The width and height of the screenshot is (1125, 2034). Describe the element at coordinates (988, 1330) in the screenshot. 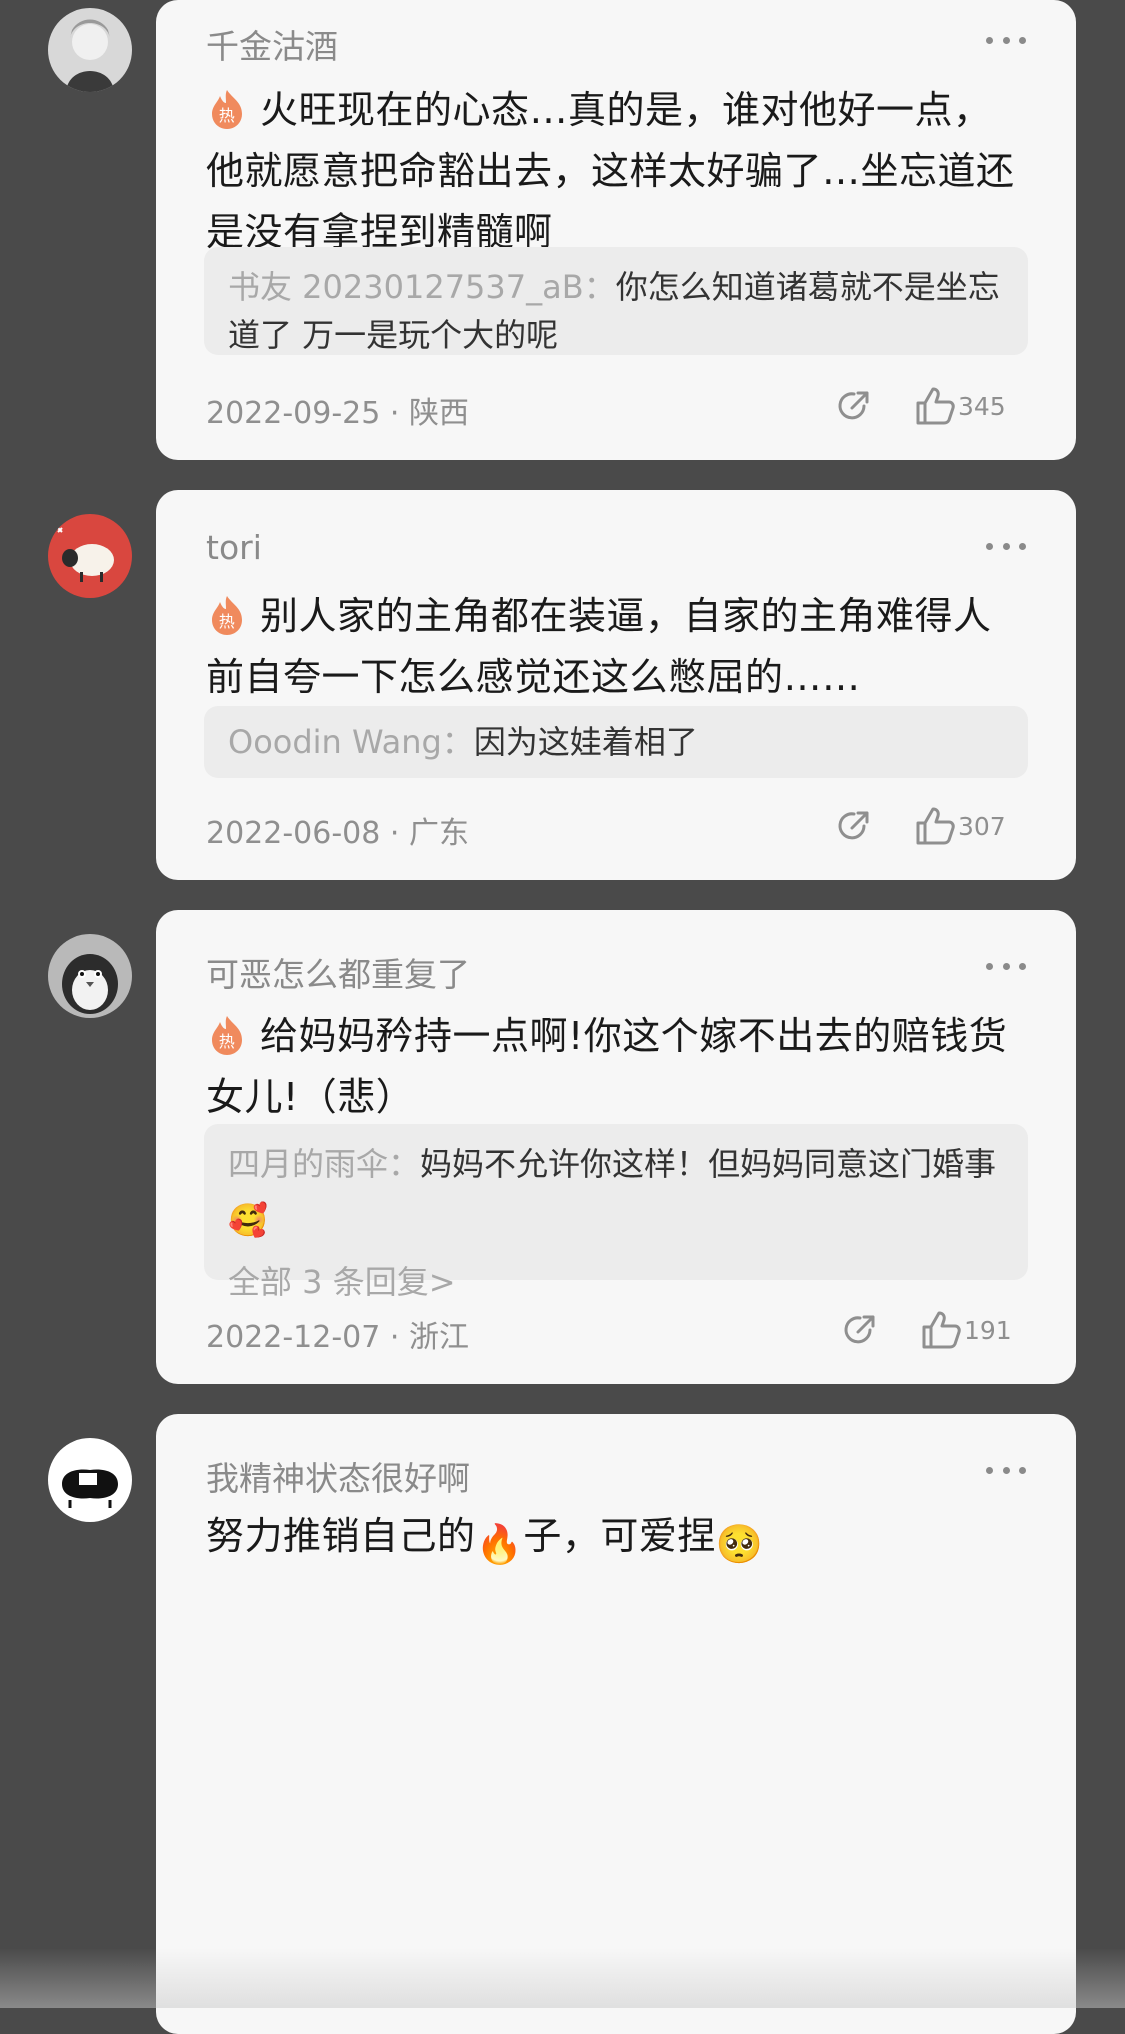

I see `like-count: 191` at that location.